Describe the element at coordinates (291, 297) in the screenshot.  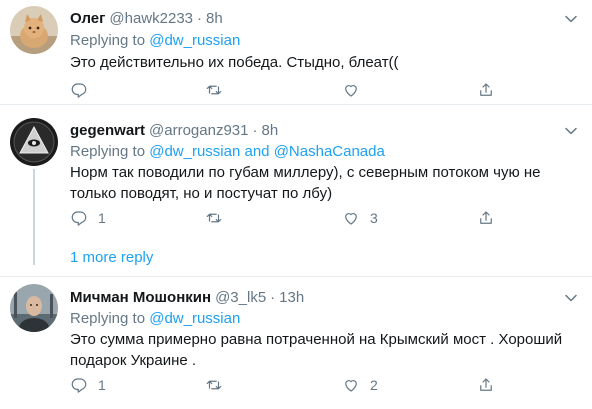
I see `timestamp: 13h` at that location.